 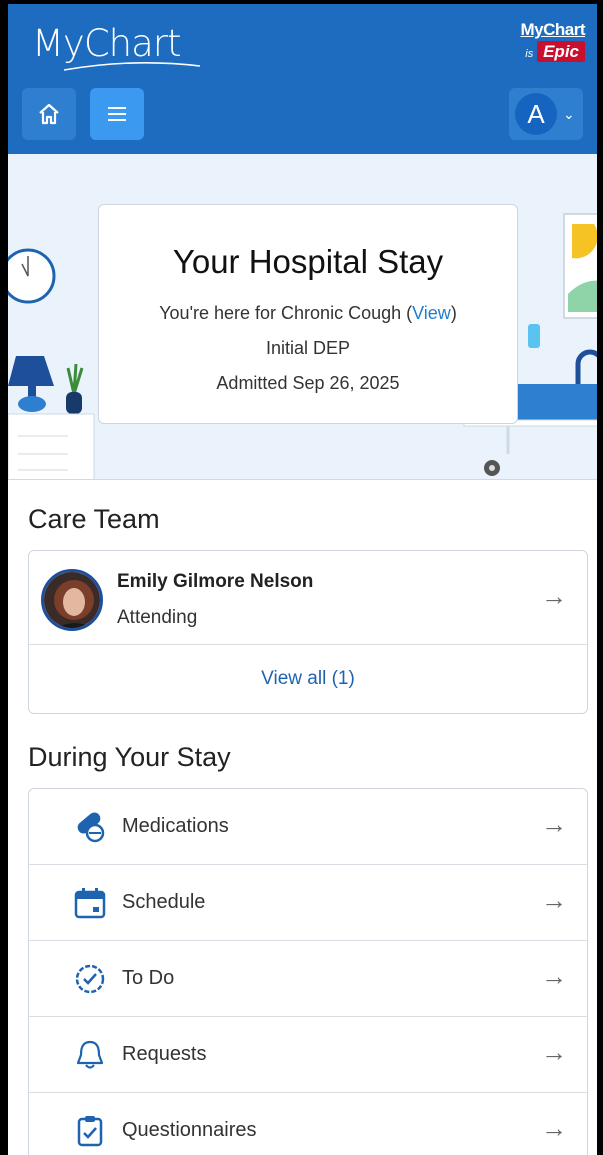 I want to click on calendar-icon, so click(x=90, y=903).